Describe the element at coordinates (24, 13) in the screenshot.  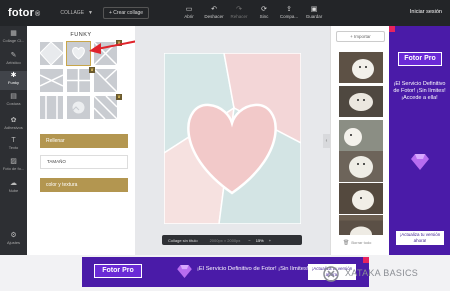
I see `fotor-logo: fotor®` at that location.